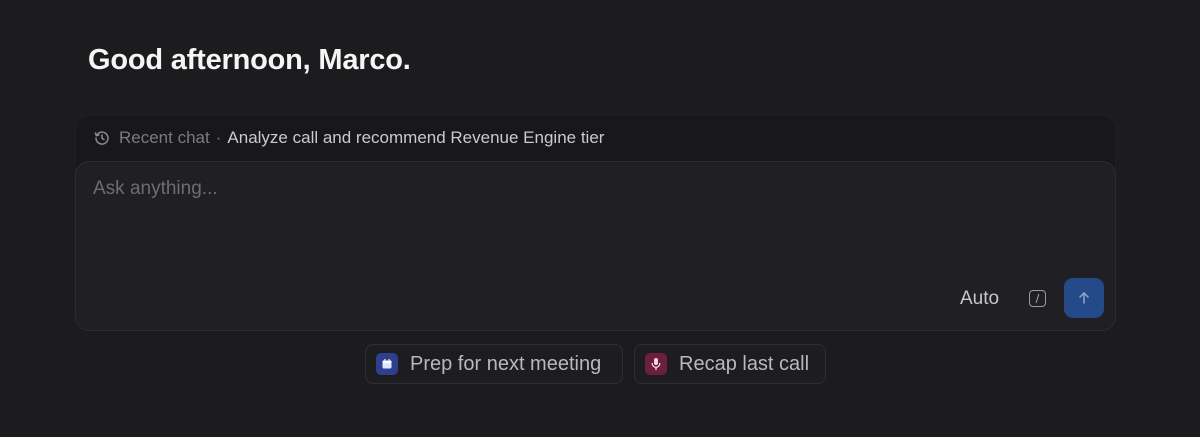  Describe the element at coordinates (506, 363) in the screenshot. I see `suggestion-label: Prep for next meeting` at that location.